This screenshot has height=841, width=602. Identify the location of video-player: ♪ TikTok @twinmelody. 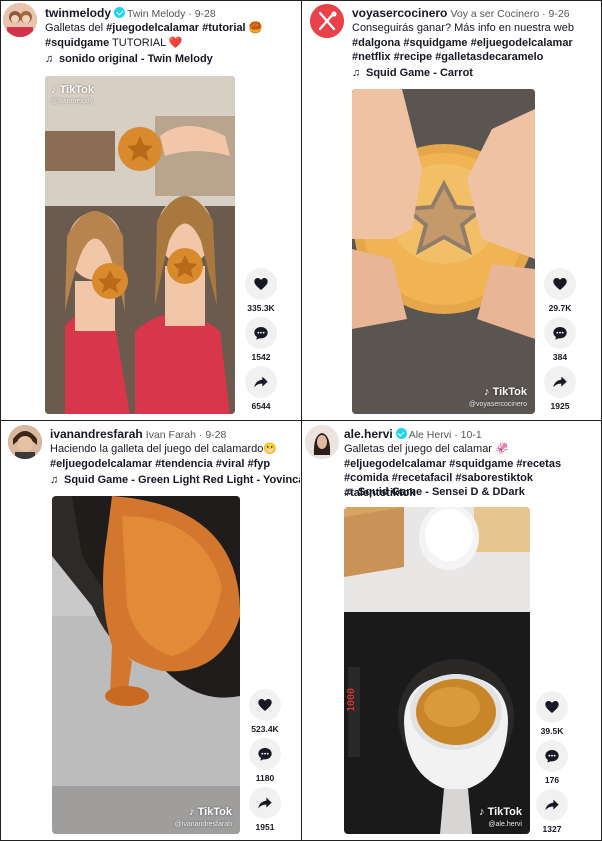
(140, 245).